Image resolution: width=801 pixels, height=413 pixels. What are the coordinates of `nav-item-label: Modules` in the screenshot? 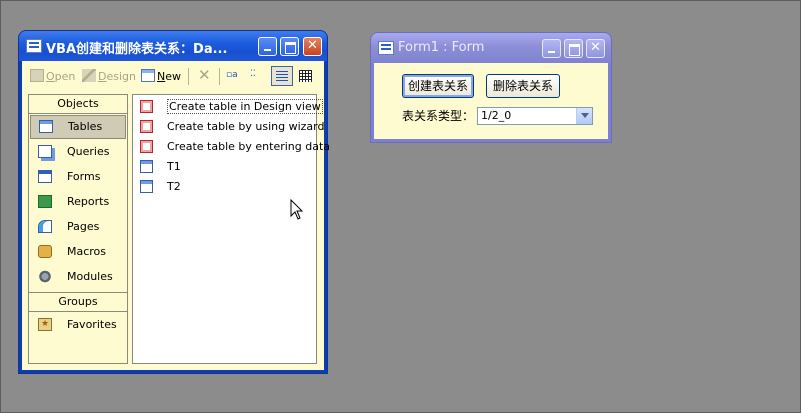 It's located at (90, 276).